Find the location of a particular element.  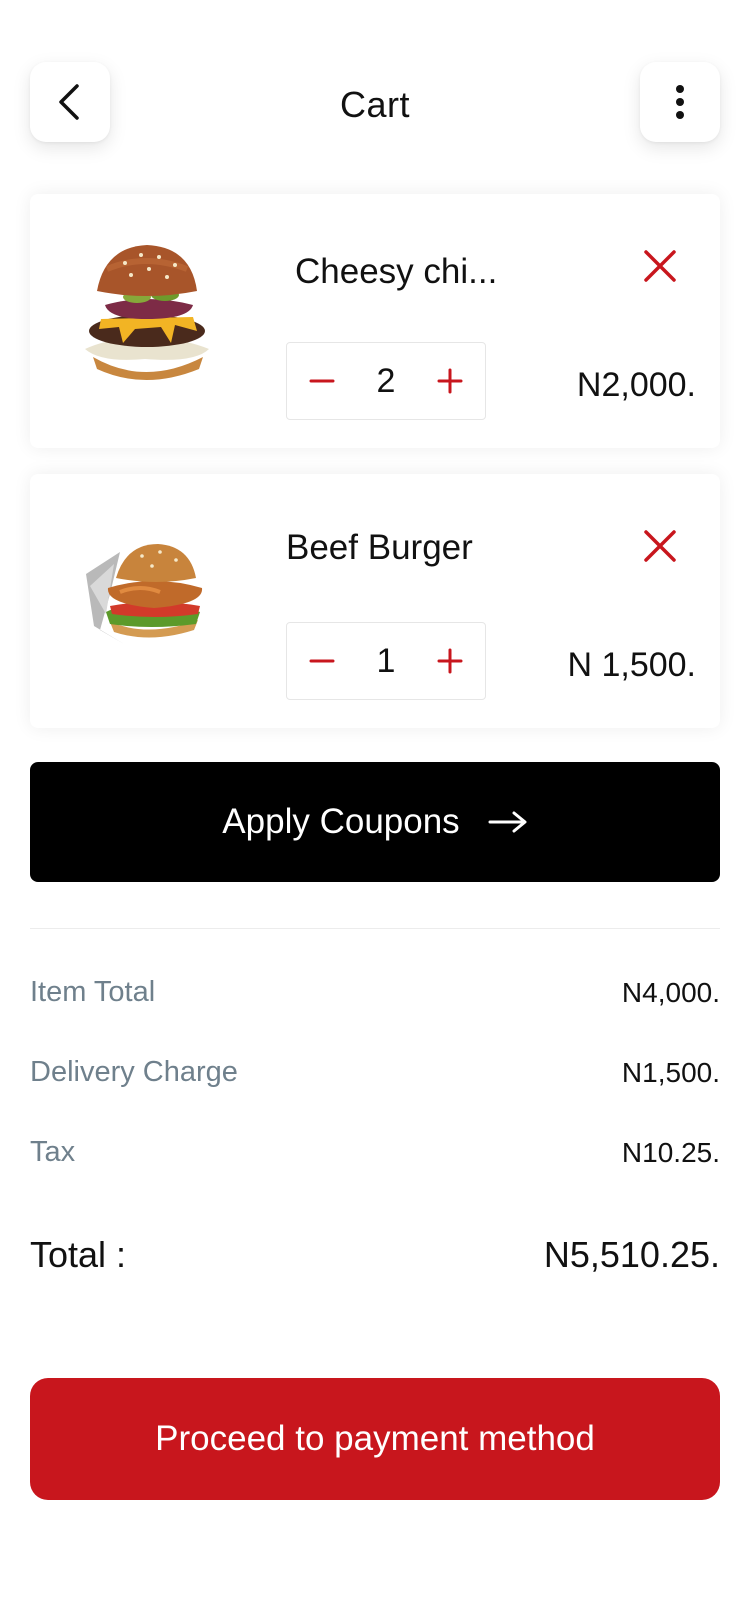

page-title: Cart is located at coordinates (374, 104).